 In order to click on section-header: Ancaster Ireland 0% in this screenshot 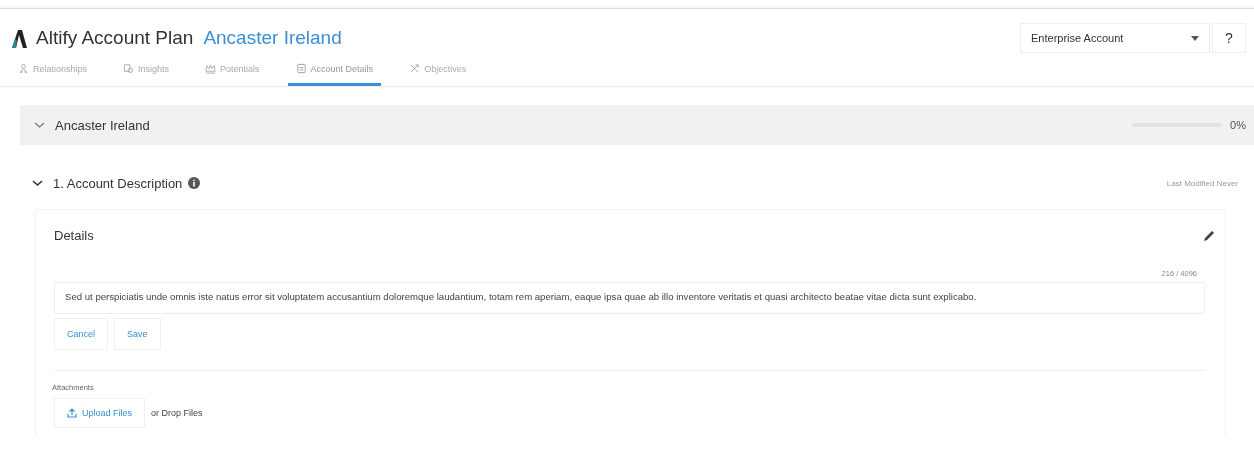, I will do `click(637, 125)`.